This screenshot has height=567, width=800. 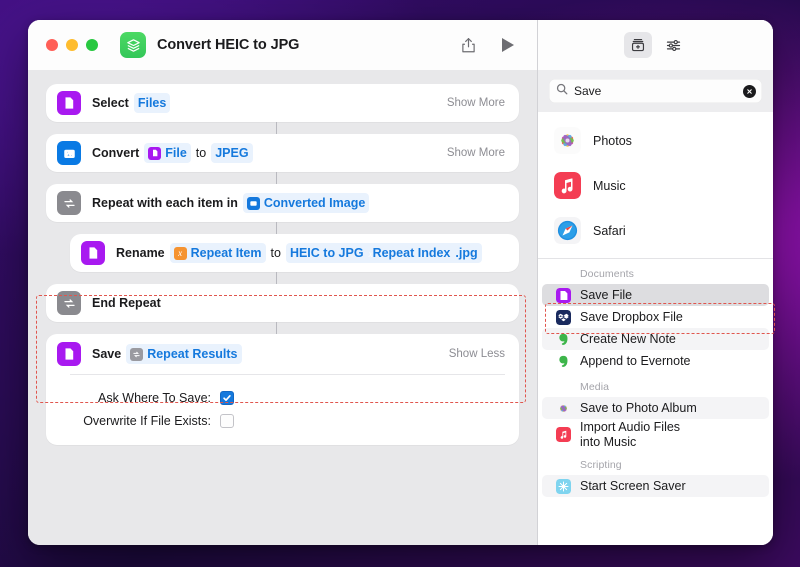 What do you see at coordinates (52, 45) in the screenshot?
I see `close-button` at bounding box center [52, 45].